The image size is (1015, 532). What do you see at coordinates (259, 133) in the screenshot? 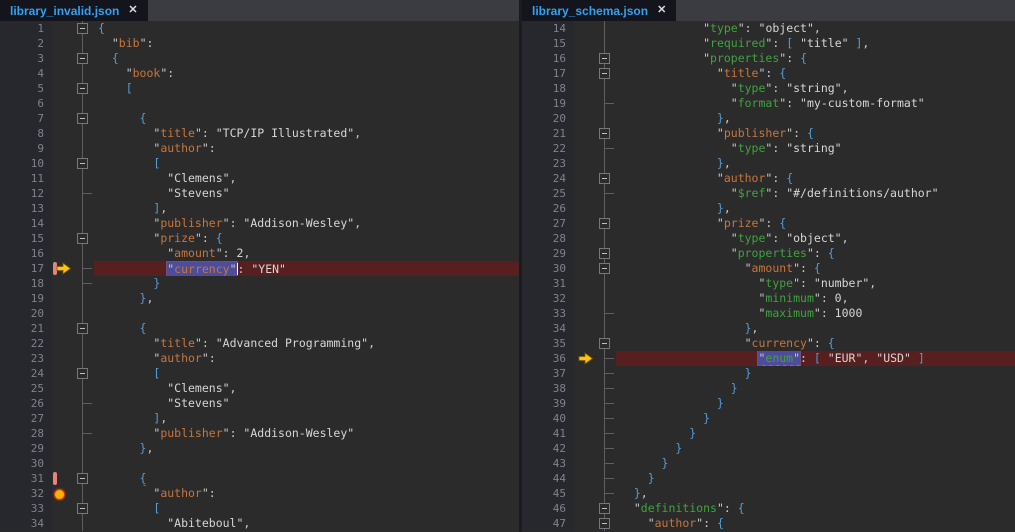
I see `code-line: 8 "title": "TCP/IP Illustrated",` at bounding box center [259, 133].